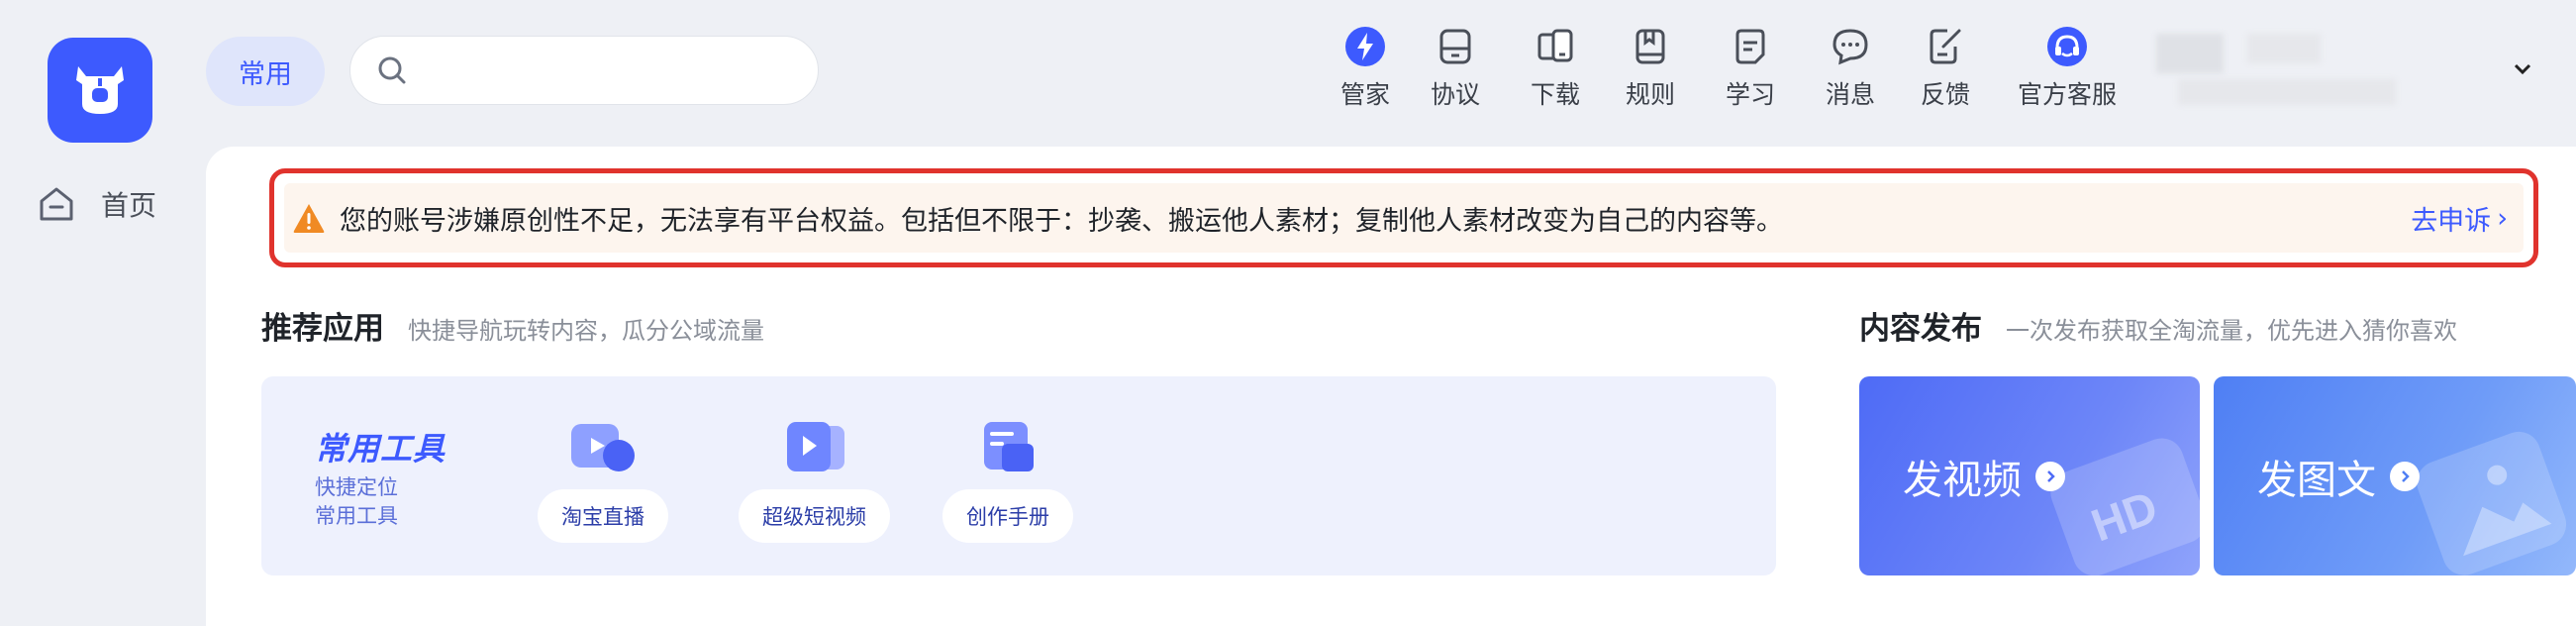 The image size is (2576, 626). Describe the element at coordinates (357, 502) in the screenshot. I see `tools-subtitle: 快捷定位 常用工具` at that location.